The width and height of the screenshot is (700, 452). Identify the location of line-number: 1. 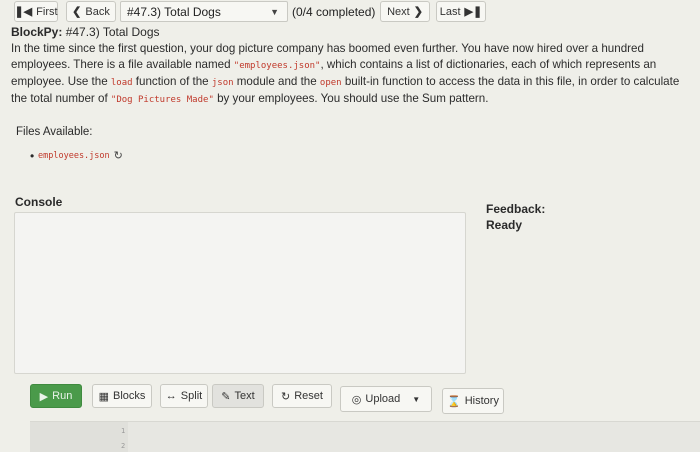
(123, 431).